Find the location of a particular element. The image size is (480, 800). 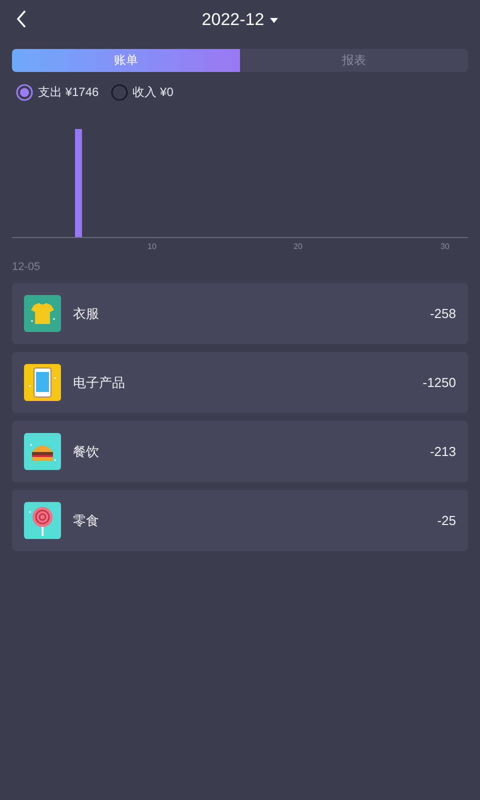

lollipop-icon is located at coordinates (42, 520).